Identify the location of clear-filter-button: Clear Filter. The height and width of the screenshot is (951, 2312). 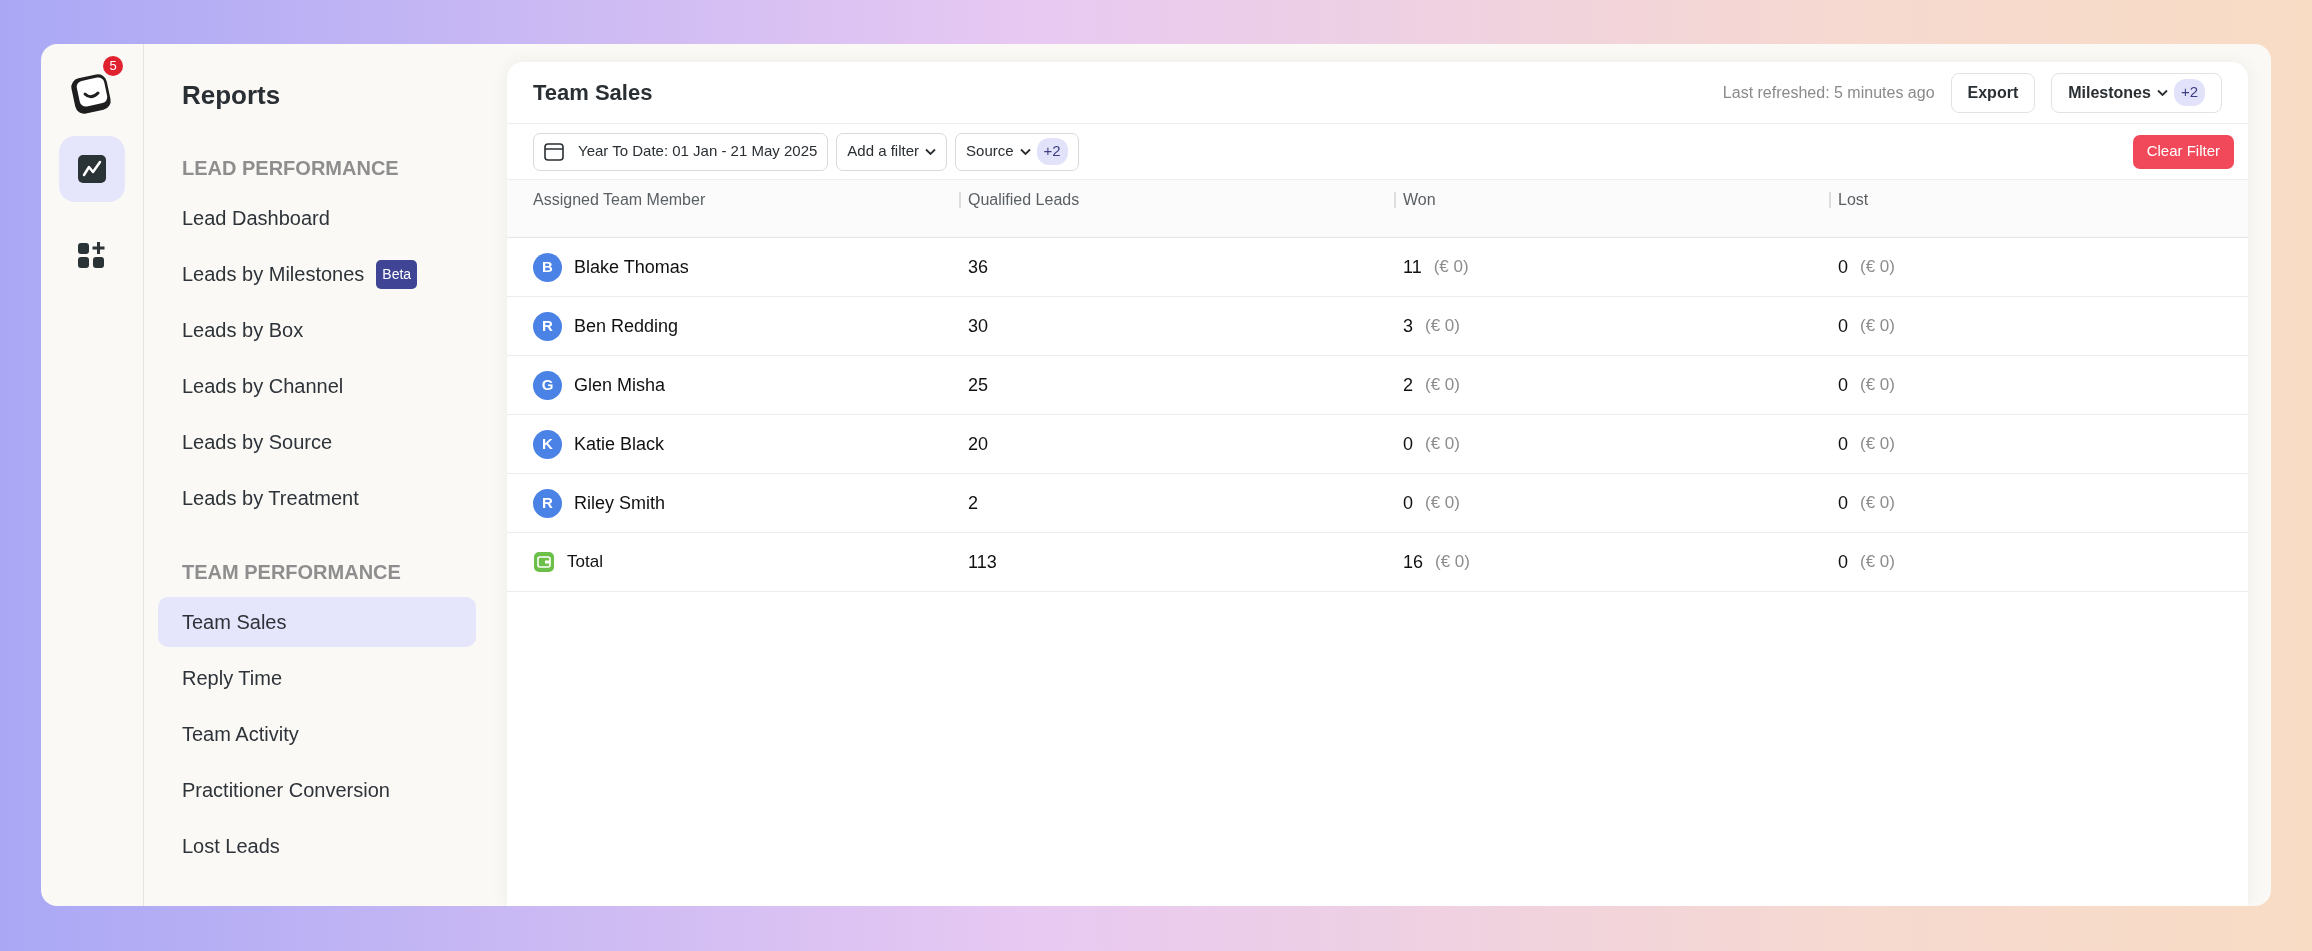
(2183, 151).